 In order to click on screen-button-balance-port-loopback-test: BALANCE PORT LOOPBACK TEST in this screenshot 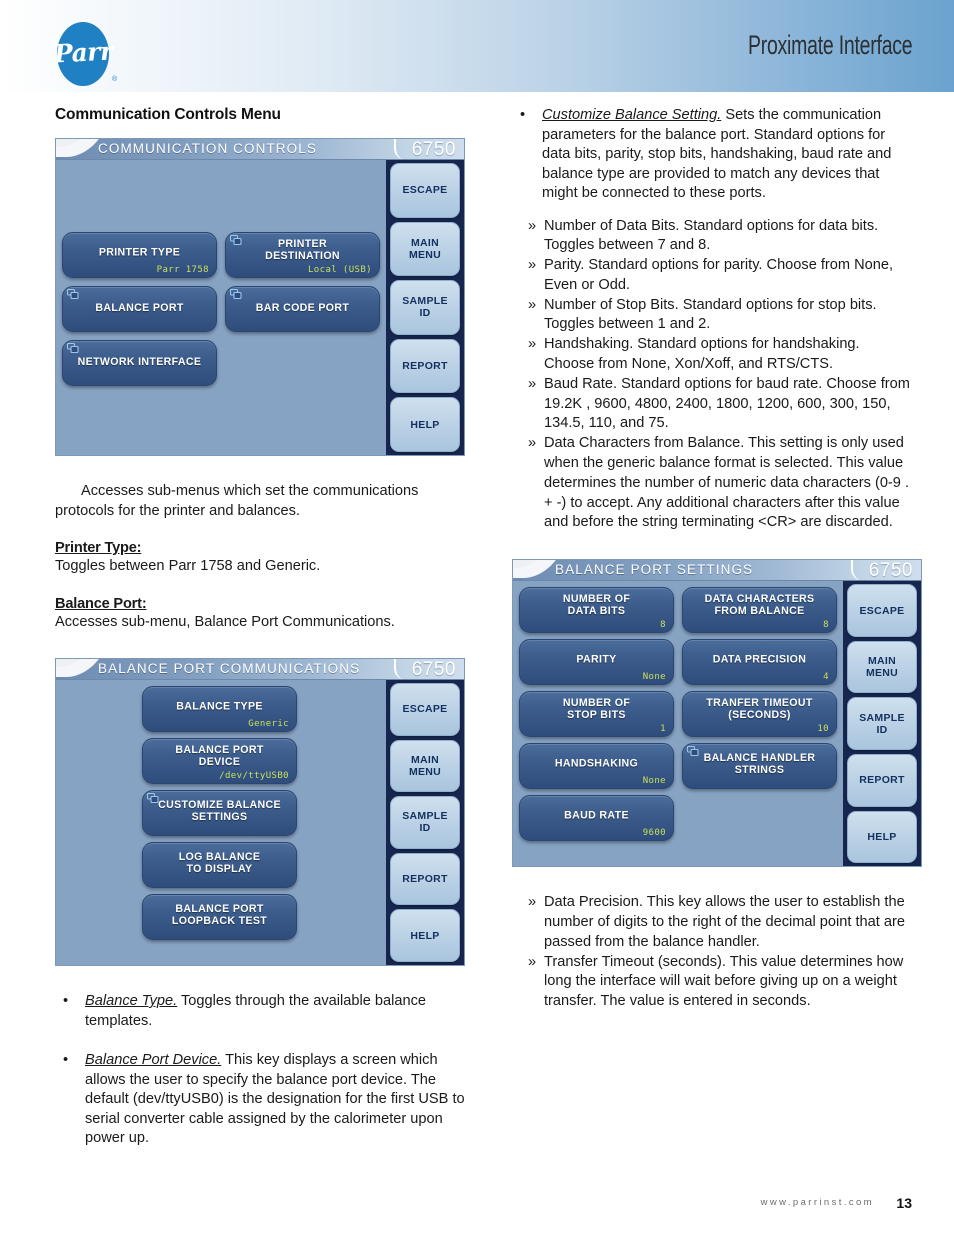, I will do `click(219, 917)`.